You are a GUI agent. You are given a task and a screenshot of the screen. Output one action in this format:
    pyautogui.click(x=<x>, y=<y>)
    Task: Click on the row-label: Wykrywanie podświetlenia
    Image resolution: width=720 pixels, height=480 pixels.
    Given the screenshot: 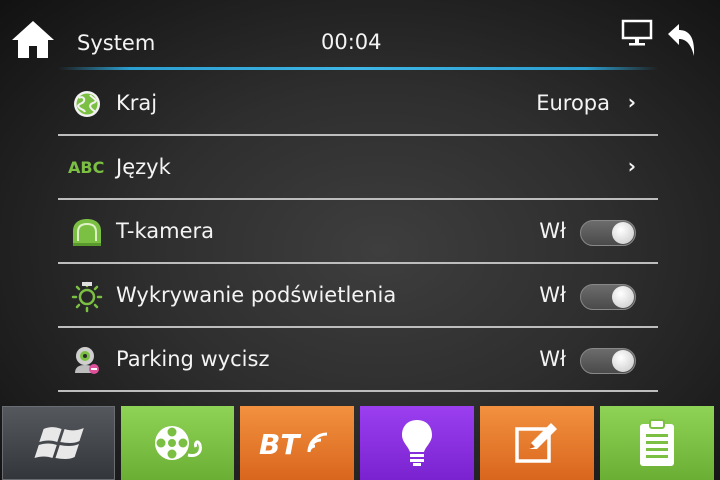 What is the action you would take?
    pyautogui.click(x=256, y=295)
    